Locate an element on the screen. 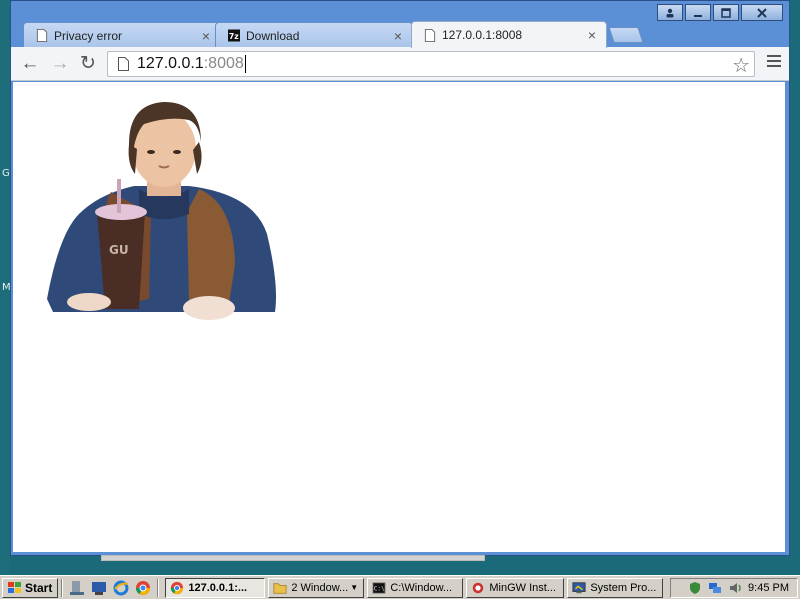 The image size is (800, 599). minimize-icon is located at coordinates (698, 15).